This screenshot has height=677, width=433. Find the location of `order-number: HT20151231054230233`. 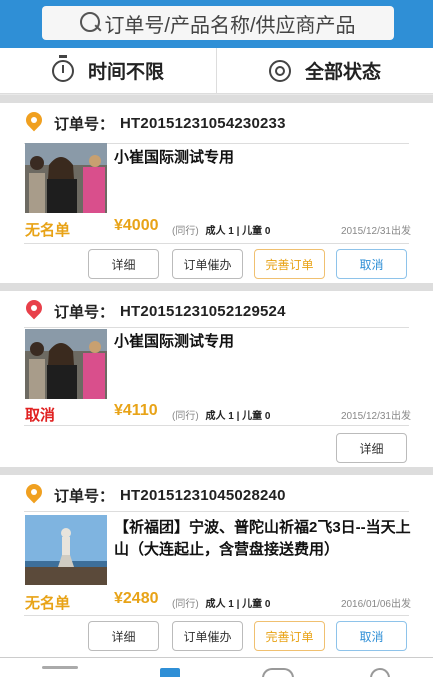

order-number: HT20151231054230233 is located at coordinates (203, 123).